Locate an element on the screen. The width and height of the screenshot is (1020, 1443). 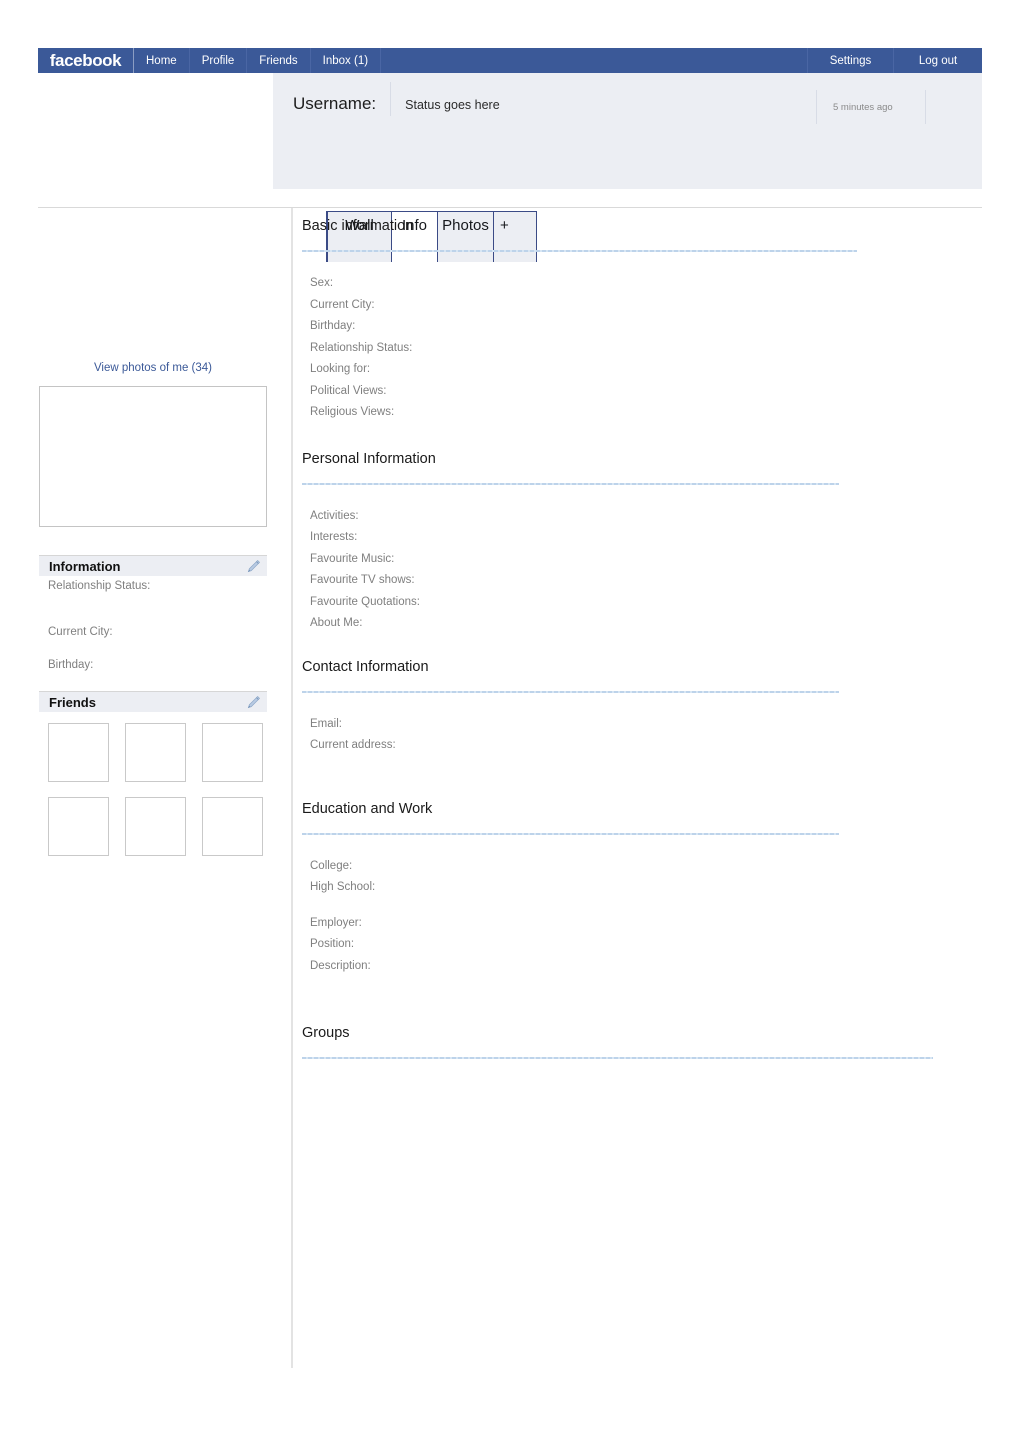
field-religious-views: Religious Views: is located at coordinates (352, 412).